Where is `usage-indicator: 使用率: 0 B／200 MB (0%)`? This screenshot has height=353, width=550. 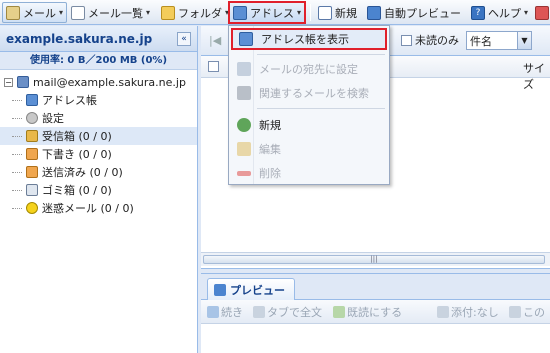
usage-indicator: 使用率: 0 B／200 MB (0%) is located at coordinates (98, 61).